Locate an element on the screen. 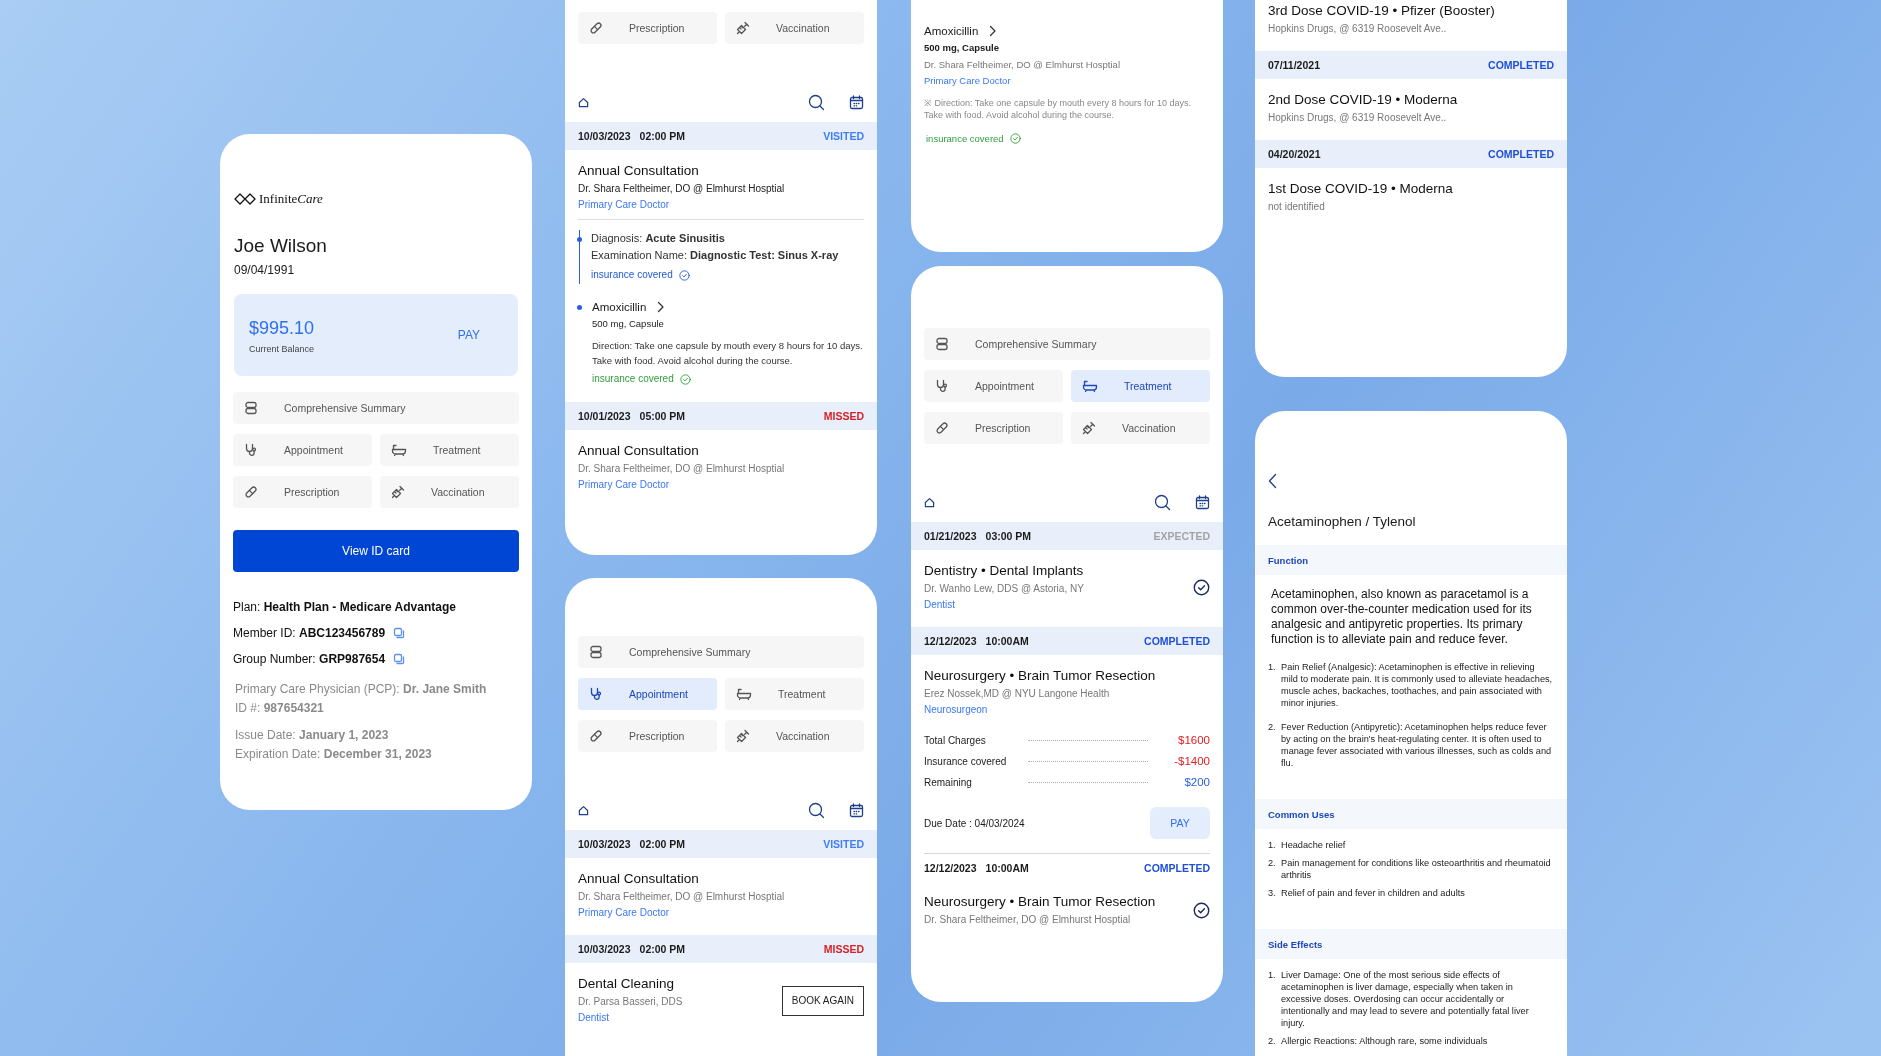 The width and height of the screenshot is (1881, 1056). charge-amount: -$1400 is located at coordinates (1191, 761).